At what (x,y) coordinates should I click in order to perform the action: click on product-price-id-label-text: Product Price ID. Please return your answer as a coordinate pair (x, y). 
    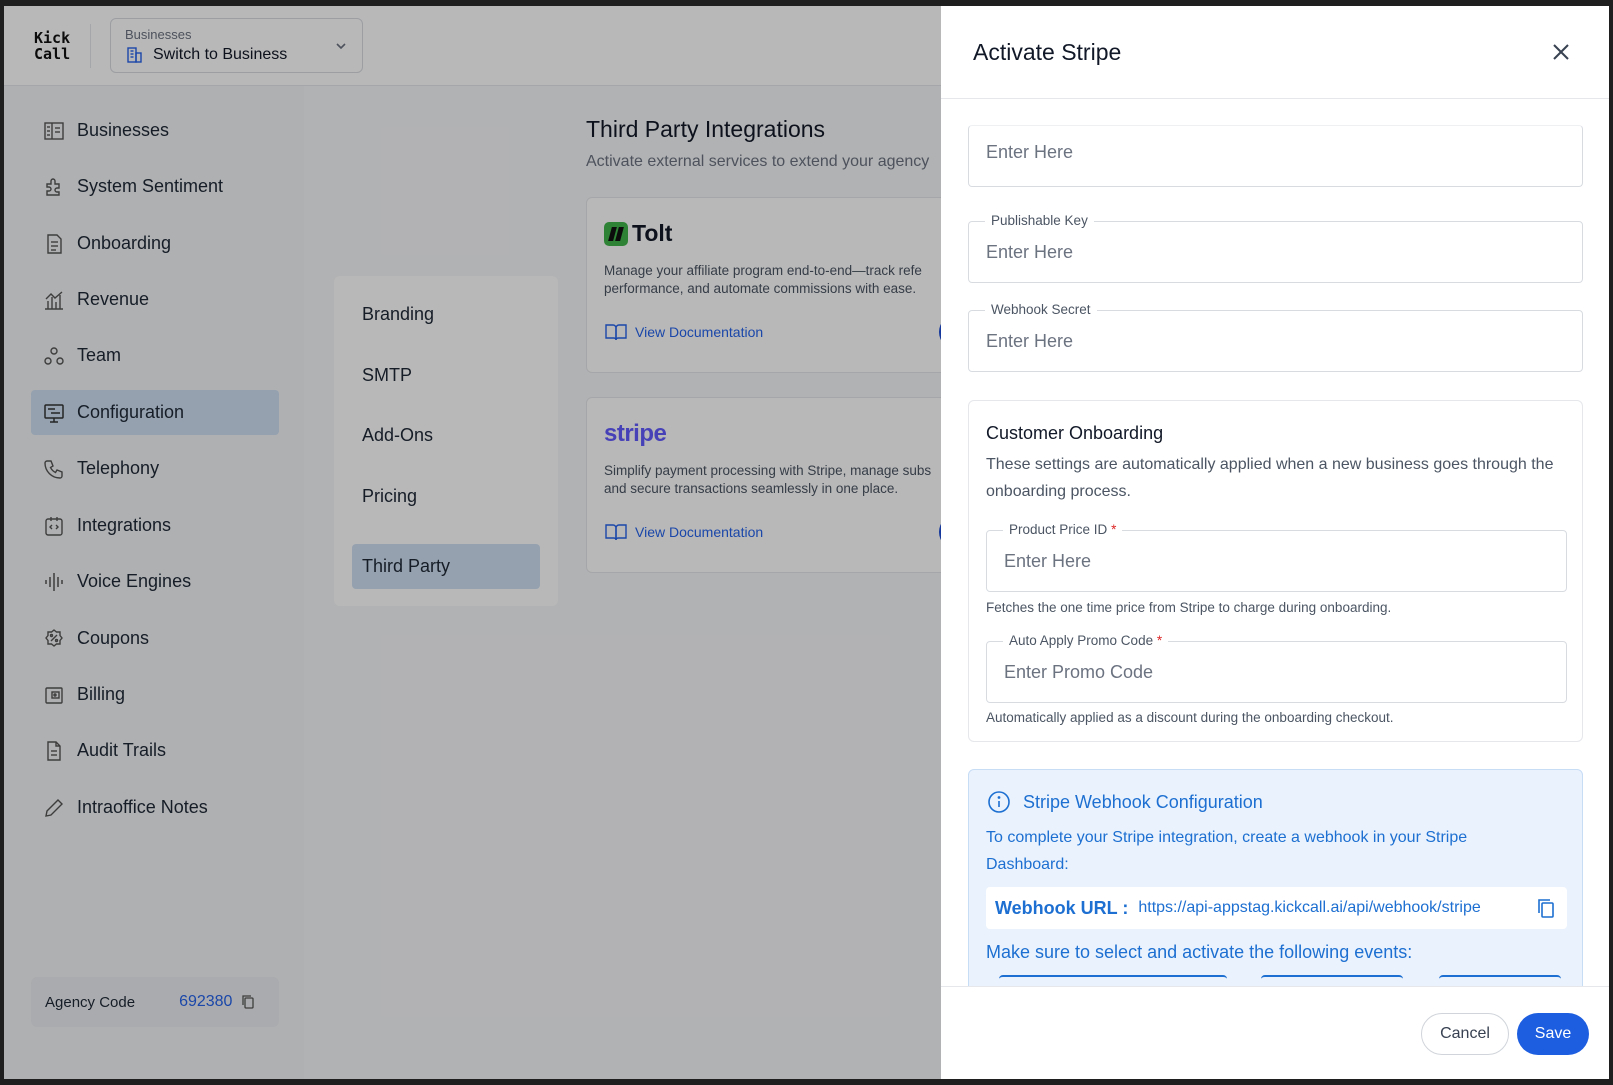
    Looking at the image, I should click on (1058, 529).